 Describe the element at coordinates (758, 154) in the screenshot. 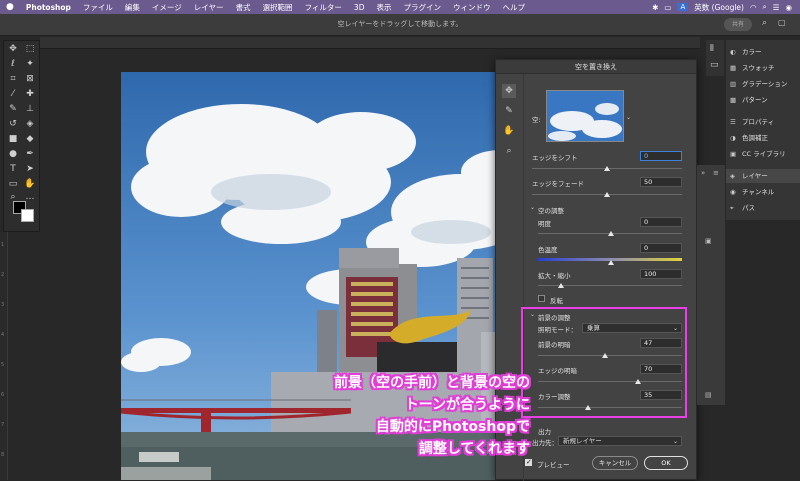

I see `panel-cc-libraries: ▣ CC ライブラリ` at that location.